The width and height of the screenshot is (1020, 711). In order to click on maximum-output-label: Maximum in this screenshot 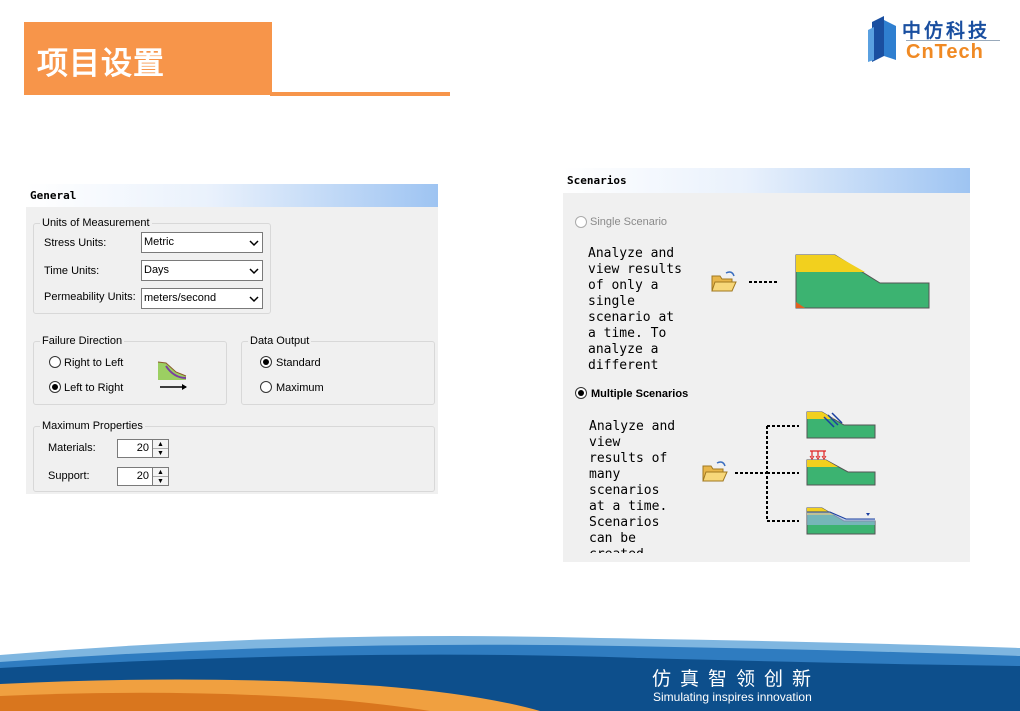, I will do `click(300, 388)`.